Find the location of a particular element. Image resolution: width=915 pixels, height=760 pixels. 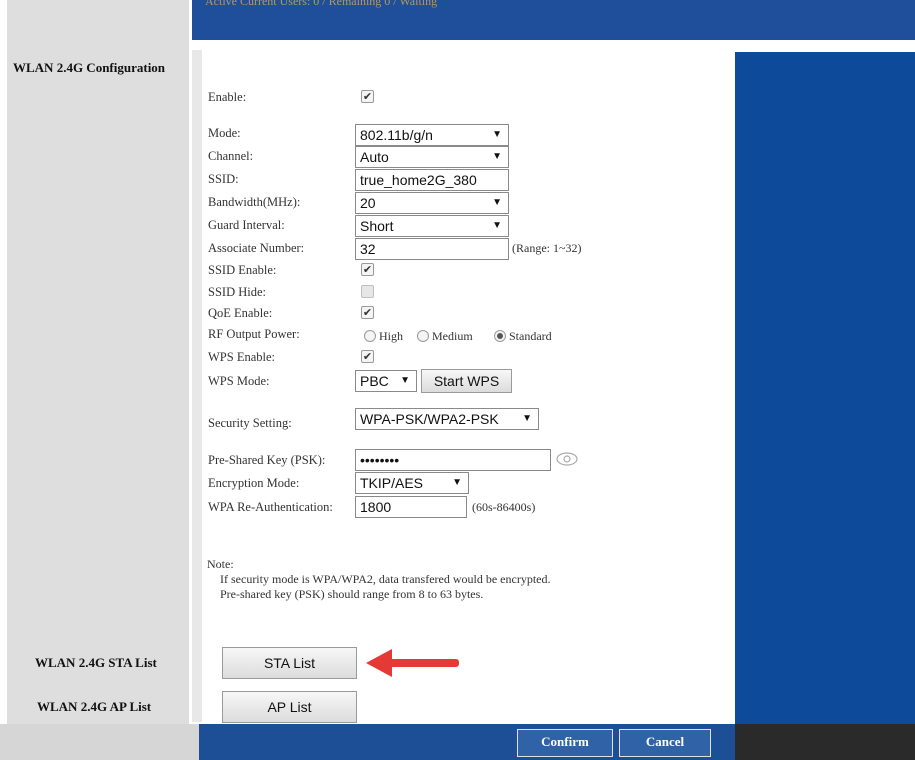

ssid-hide-label: SSID Hide: is located at coordinates (237, 292).